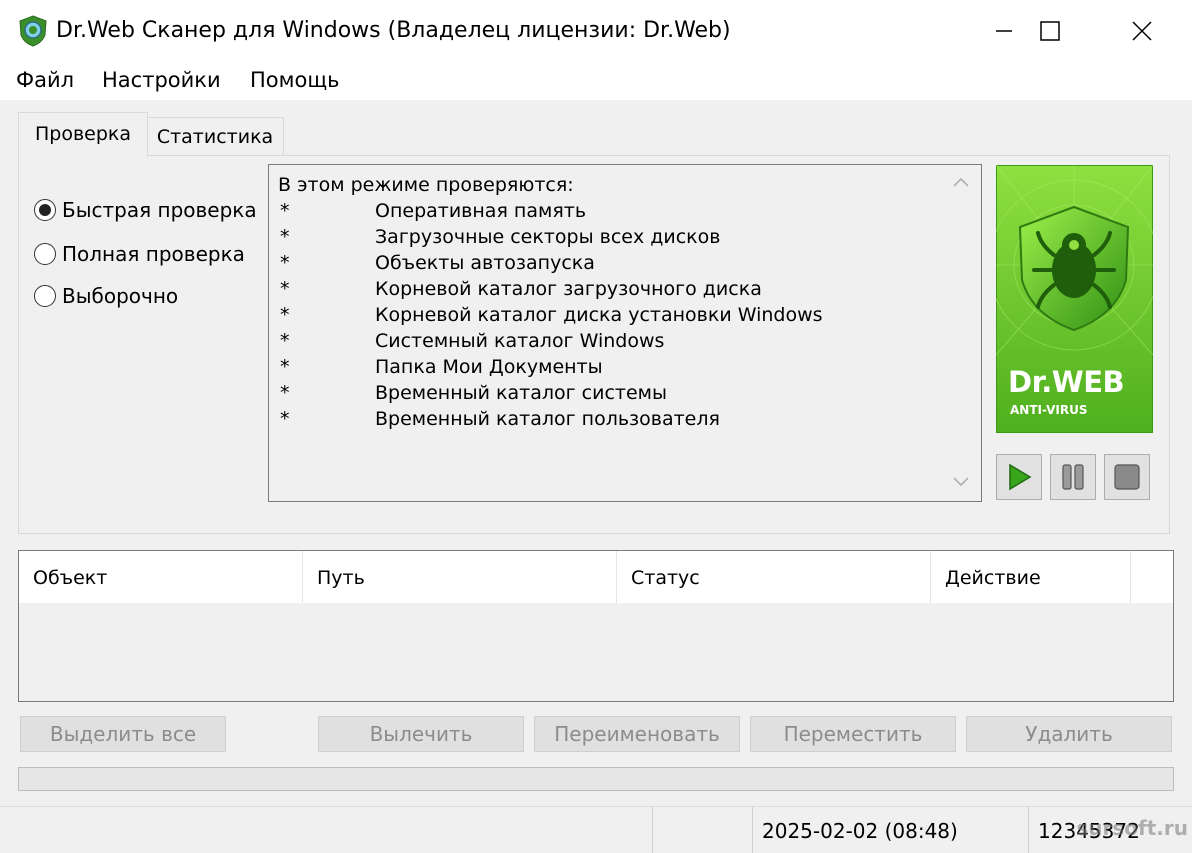 This screenshot has width=1192, height=853. I want to click on radio-label: Полная проверка, so click(153, 254).